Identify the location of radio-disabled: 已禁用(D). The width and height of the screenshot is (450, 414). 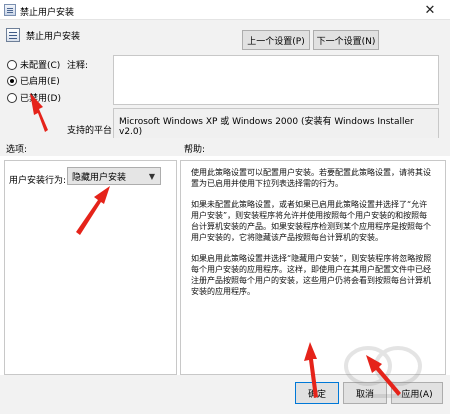
(34, 97).